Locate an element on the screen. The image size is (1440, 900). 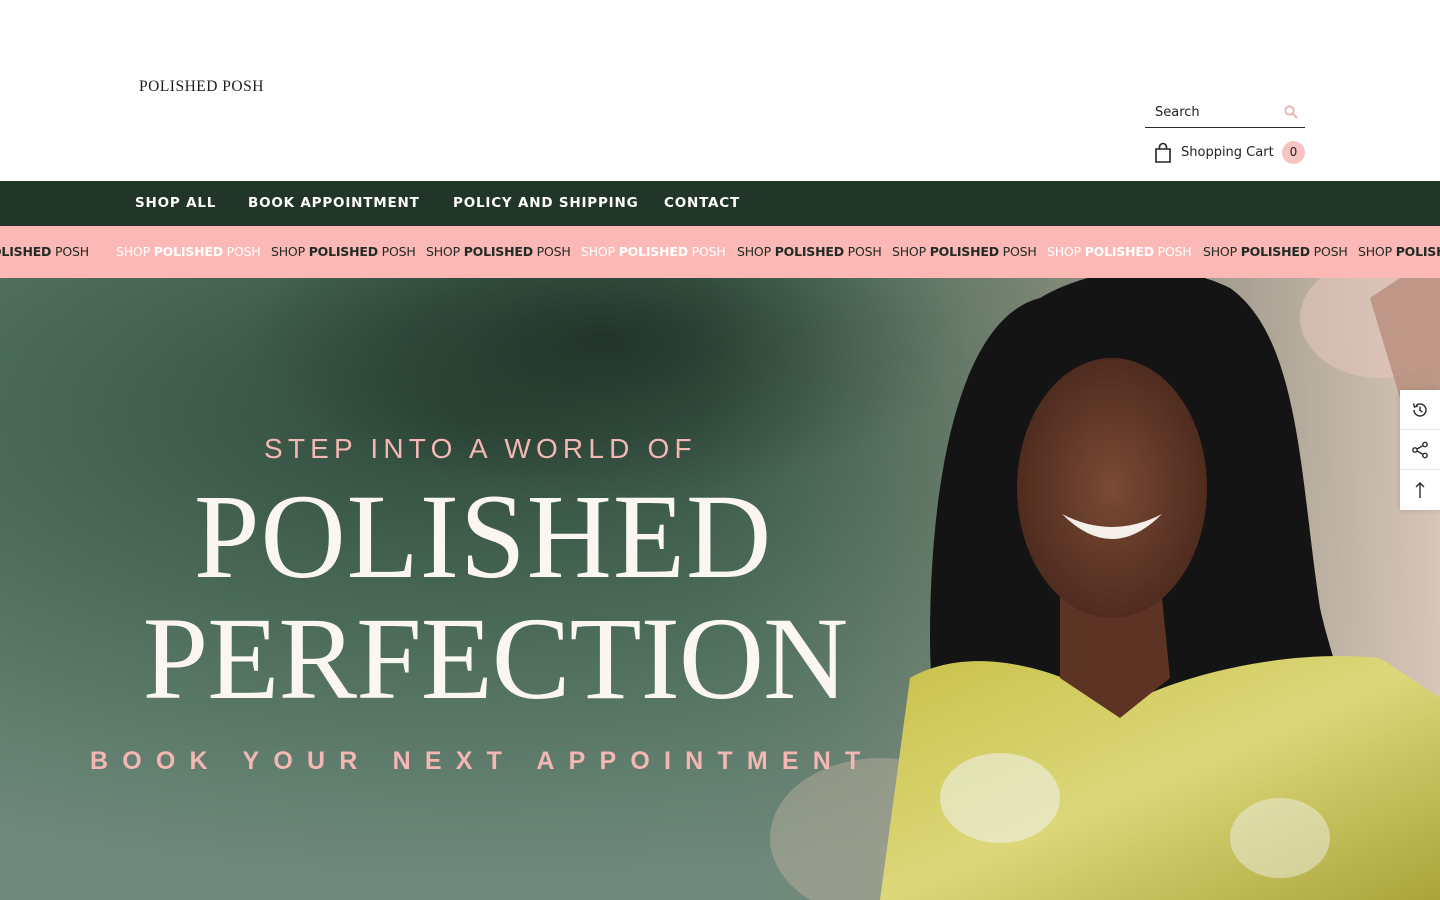
history-icon is located at coordinates (1419, 410).